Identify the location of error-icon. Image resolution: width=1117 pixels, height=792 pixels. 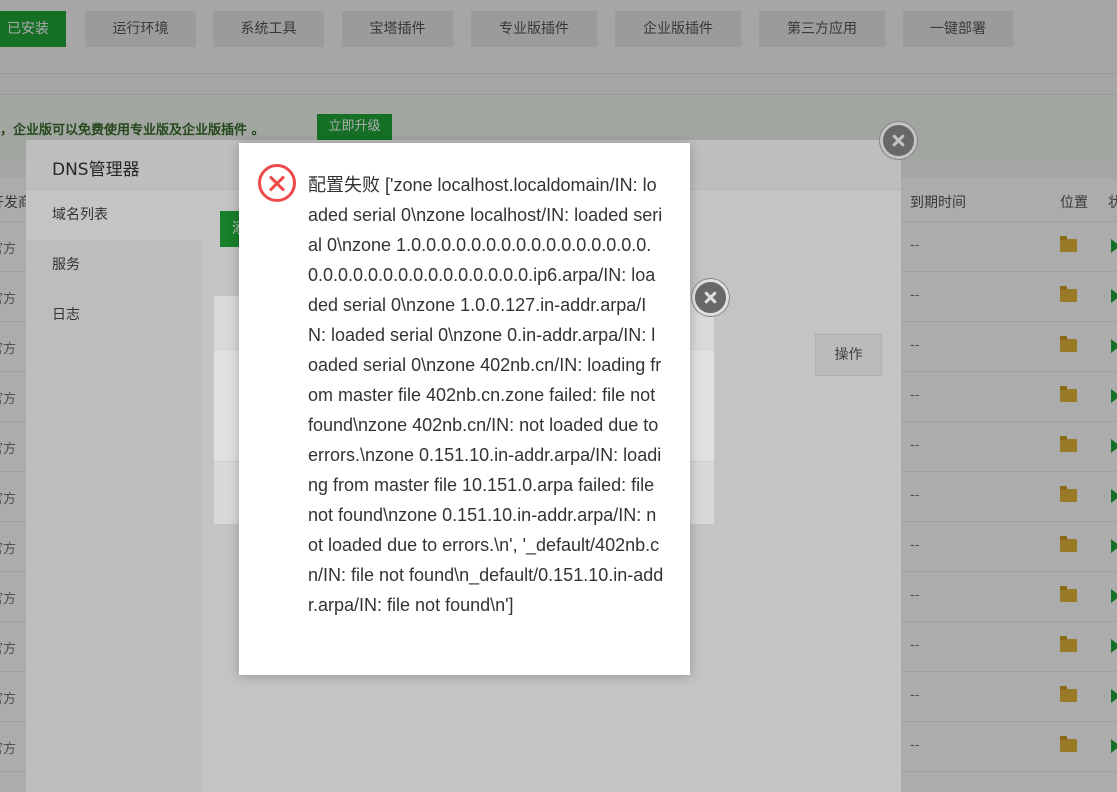
(277, 183).